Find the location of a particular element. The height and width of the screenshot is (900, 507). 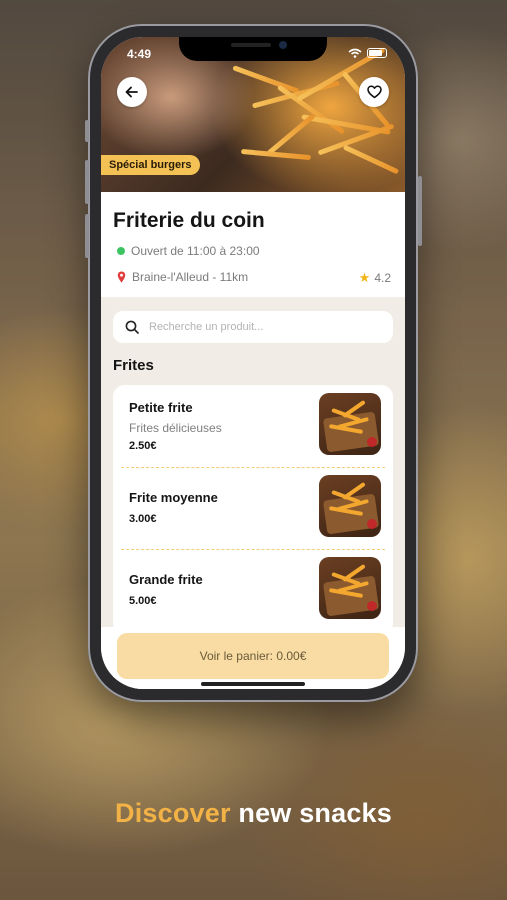

search-bar is located at coordinates (253, 327).